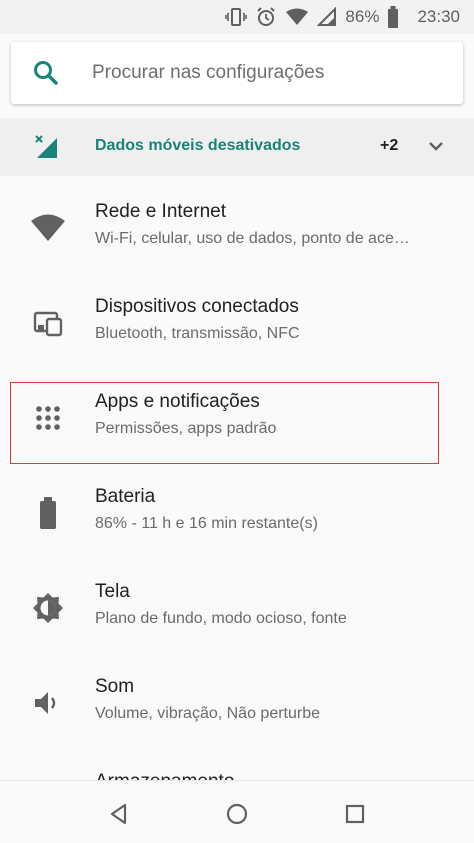  I want to click on apps-icon, so click(48, 418).